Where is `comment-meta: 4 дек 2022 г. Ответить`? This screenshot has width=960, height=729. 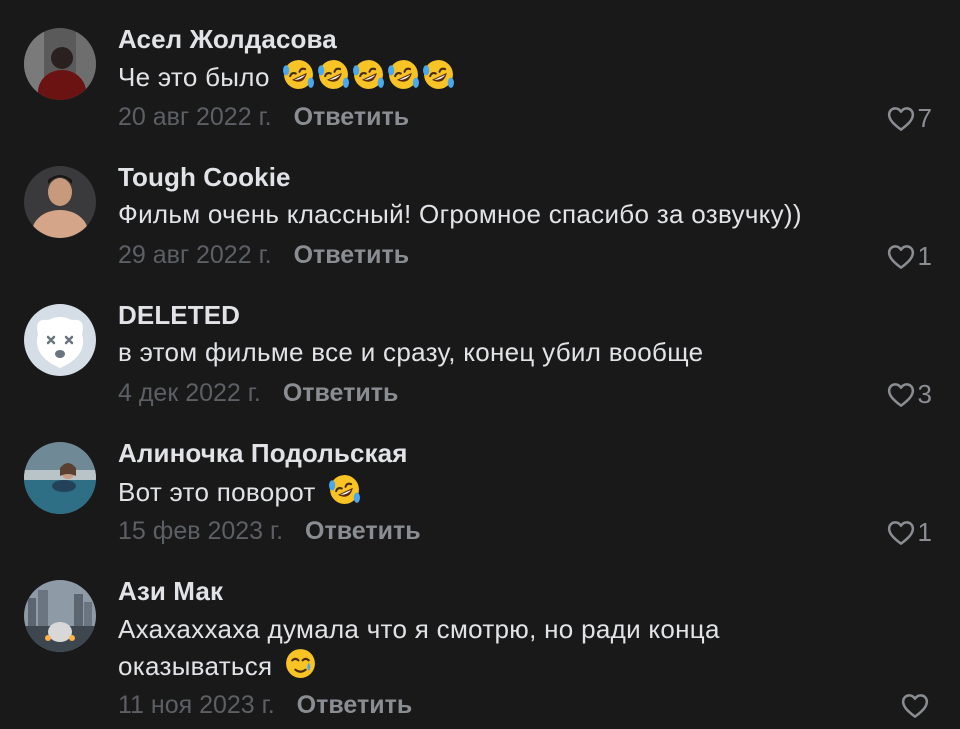
comment-meta: 4 дек 2022 г. Ответить is located at coordinates (258, 393).